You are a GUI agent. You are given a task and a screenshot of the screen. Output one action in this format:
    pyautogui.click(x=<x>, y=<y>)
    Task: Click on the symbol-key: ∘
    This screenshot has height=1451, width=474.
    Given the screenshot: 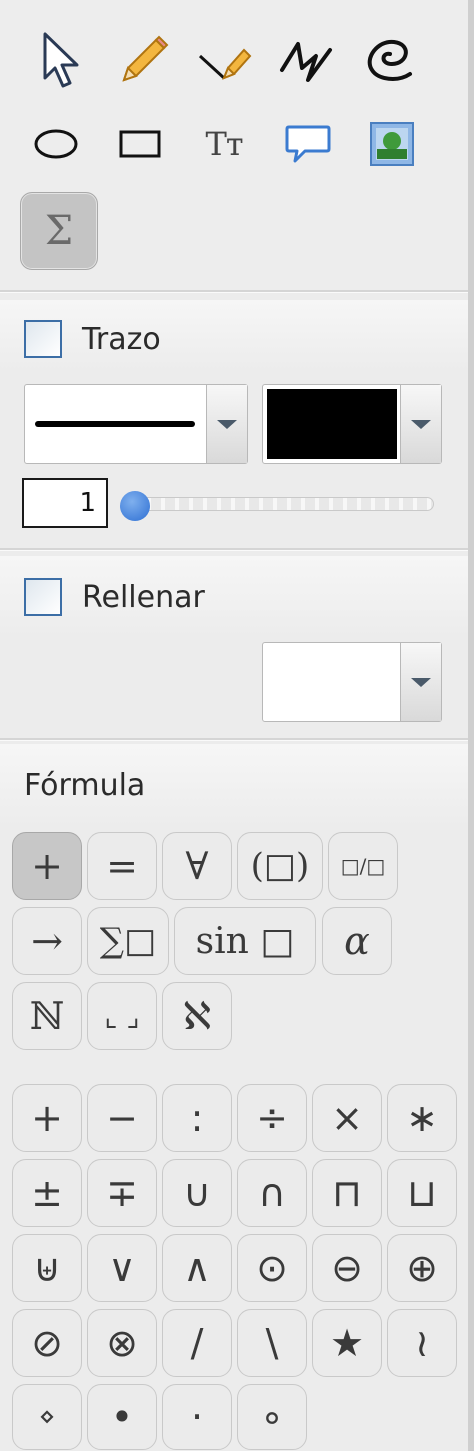 What is the action you would take?
    pyautogui.click(x=272, y=1417)
    